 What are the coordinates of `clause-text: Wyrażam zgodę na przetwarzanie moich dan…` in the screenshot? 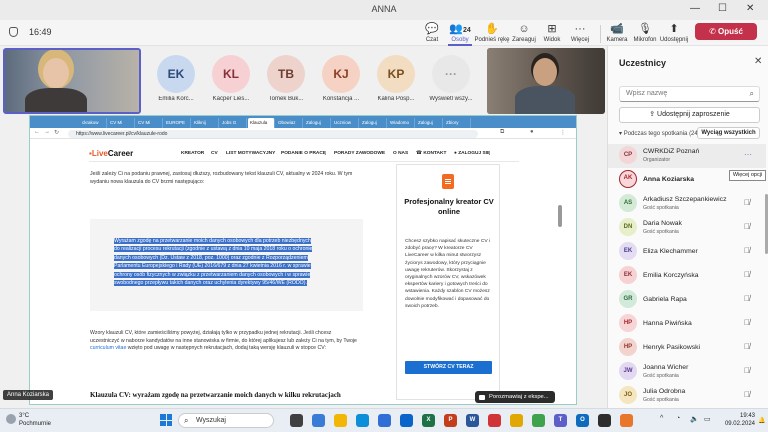 It's located at (213, 262).